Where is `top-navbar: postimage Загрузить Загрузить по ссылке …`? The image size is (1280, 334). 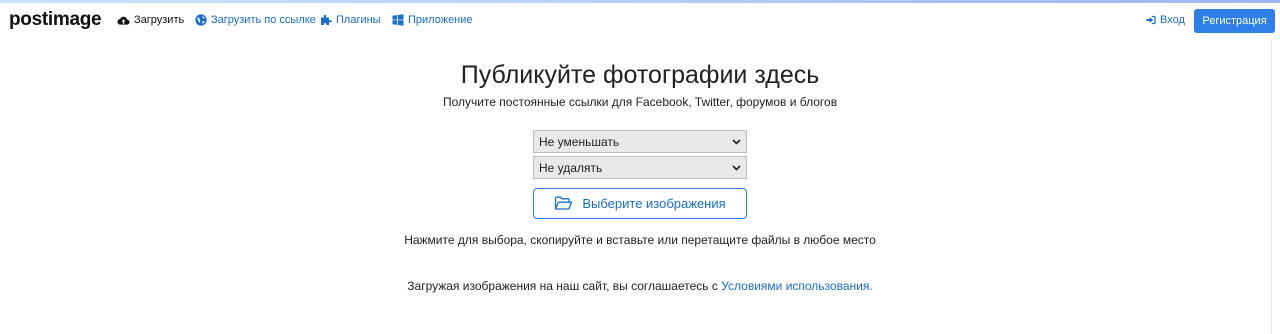 top-navbar: postimage Загрузить Загрузить по ссылке … is located at coordinates (640, 20).